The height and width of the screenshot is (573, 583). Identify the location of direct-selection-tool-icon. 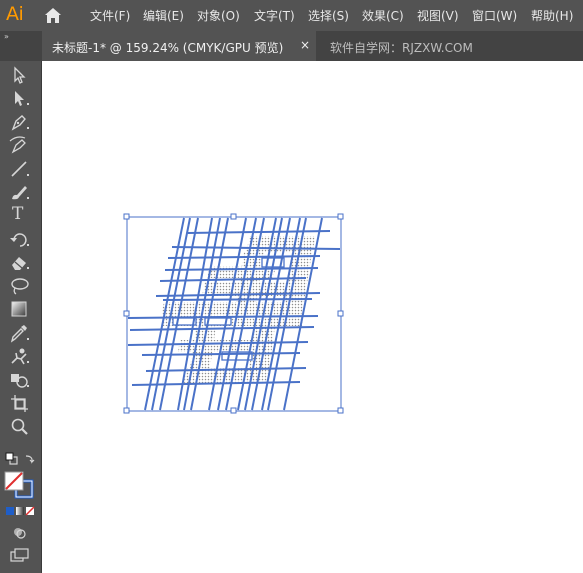
(20, 98).